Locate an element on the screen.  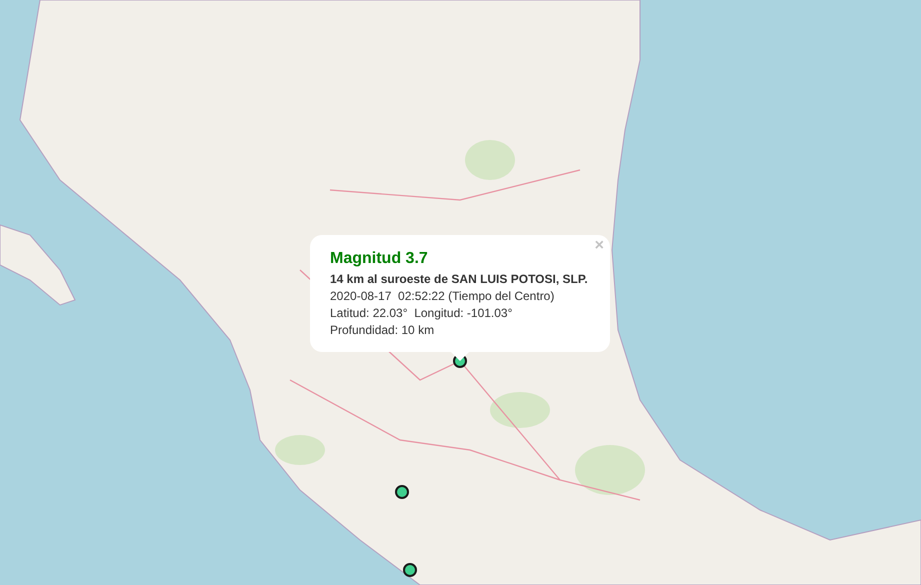
close-button: × is located at coordinates (599, 246).